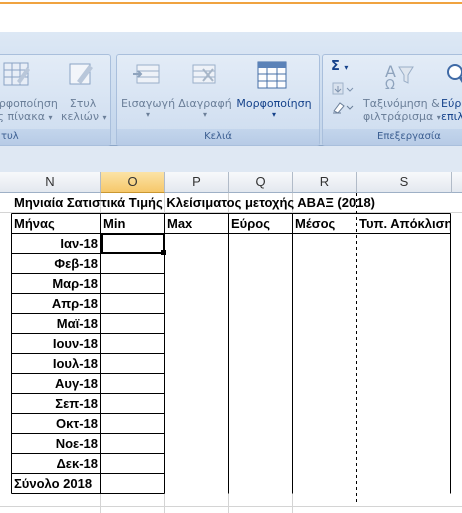  What do you see at coordinates (56, 264) in the screenshot?
I see `month-cell: Φεβ-18` at bounding box center [56, 264].